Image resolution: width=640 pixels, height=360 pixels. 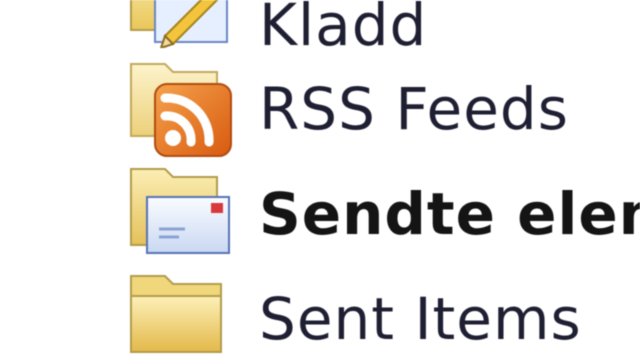 What do you see at coordinates (343, 29) in the screenshot?
I see `folder-label-kladd: Kladd` at bounding box center [343, 29].